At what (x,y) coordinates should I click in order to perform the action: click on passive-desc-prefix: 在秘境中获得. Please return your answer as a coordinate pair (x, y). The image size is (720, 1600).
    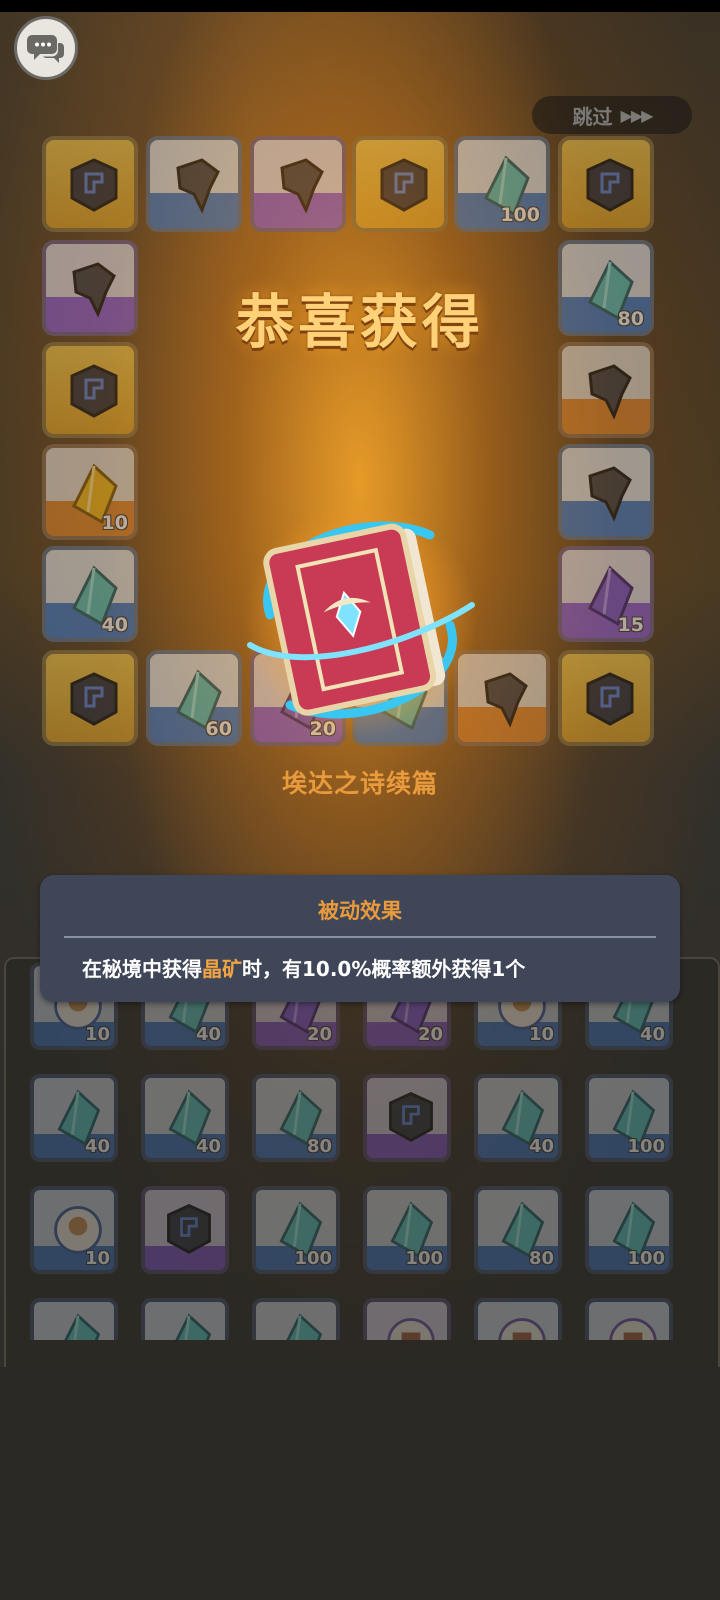
    Looking at the image, I should click on (142, 969).